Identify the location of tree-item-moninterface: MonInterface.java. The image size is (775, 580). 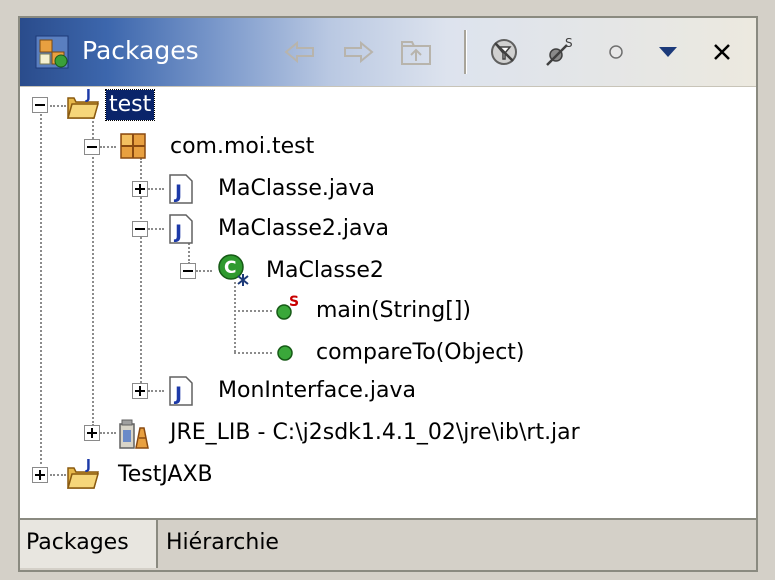
(317, 391).